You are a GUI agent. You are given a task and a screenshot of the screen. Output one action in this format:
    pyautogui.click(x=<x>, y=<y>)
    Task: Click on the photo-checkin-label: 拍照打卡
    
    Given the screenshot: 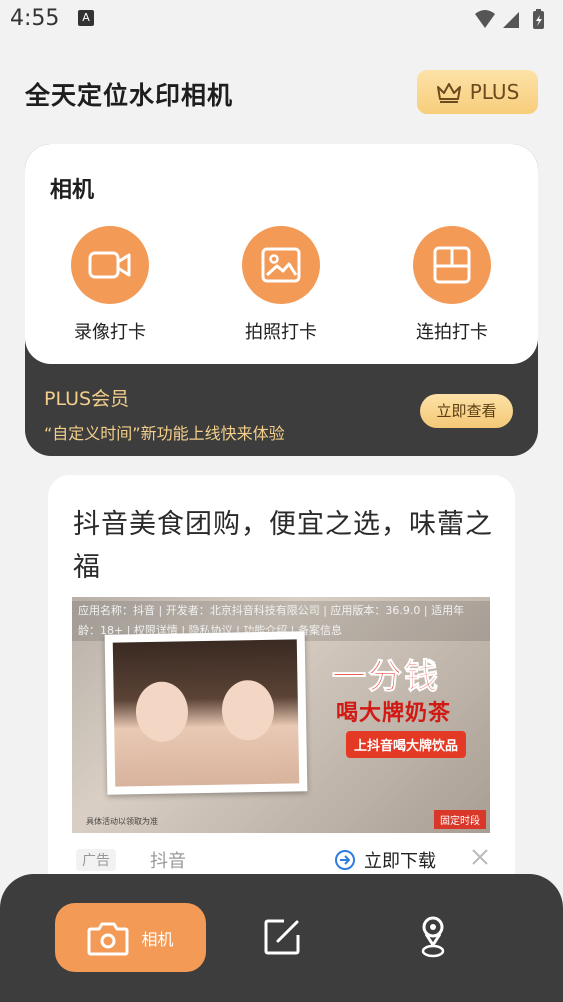 What is the action you would take?
    pyautogui.click(x=281, y=332)
    